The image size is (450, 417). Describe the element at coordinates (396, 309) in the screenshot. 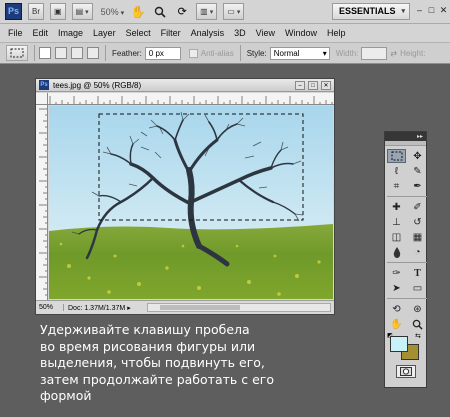

I see `3d-rotate-icon: ⟲` at that location.